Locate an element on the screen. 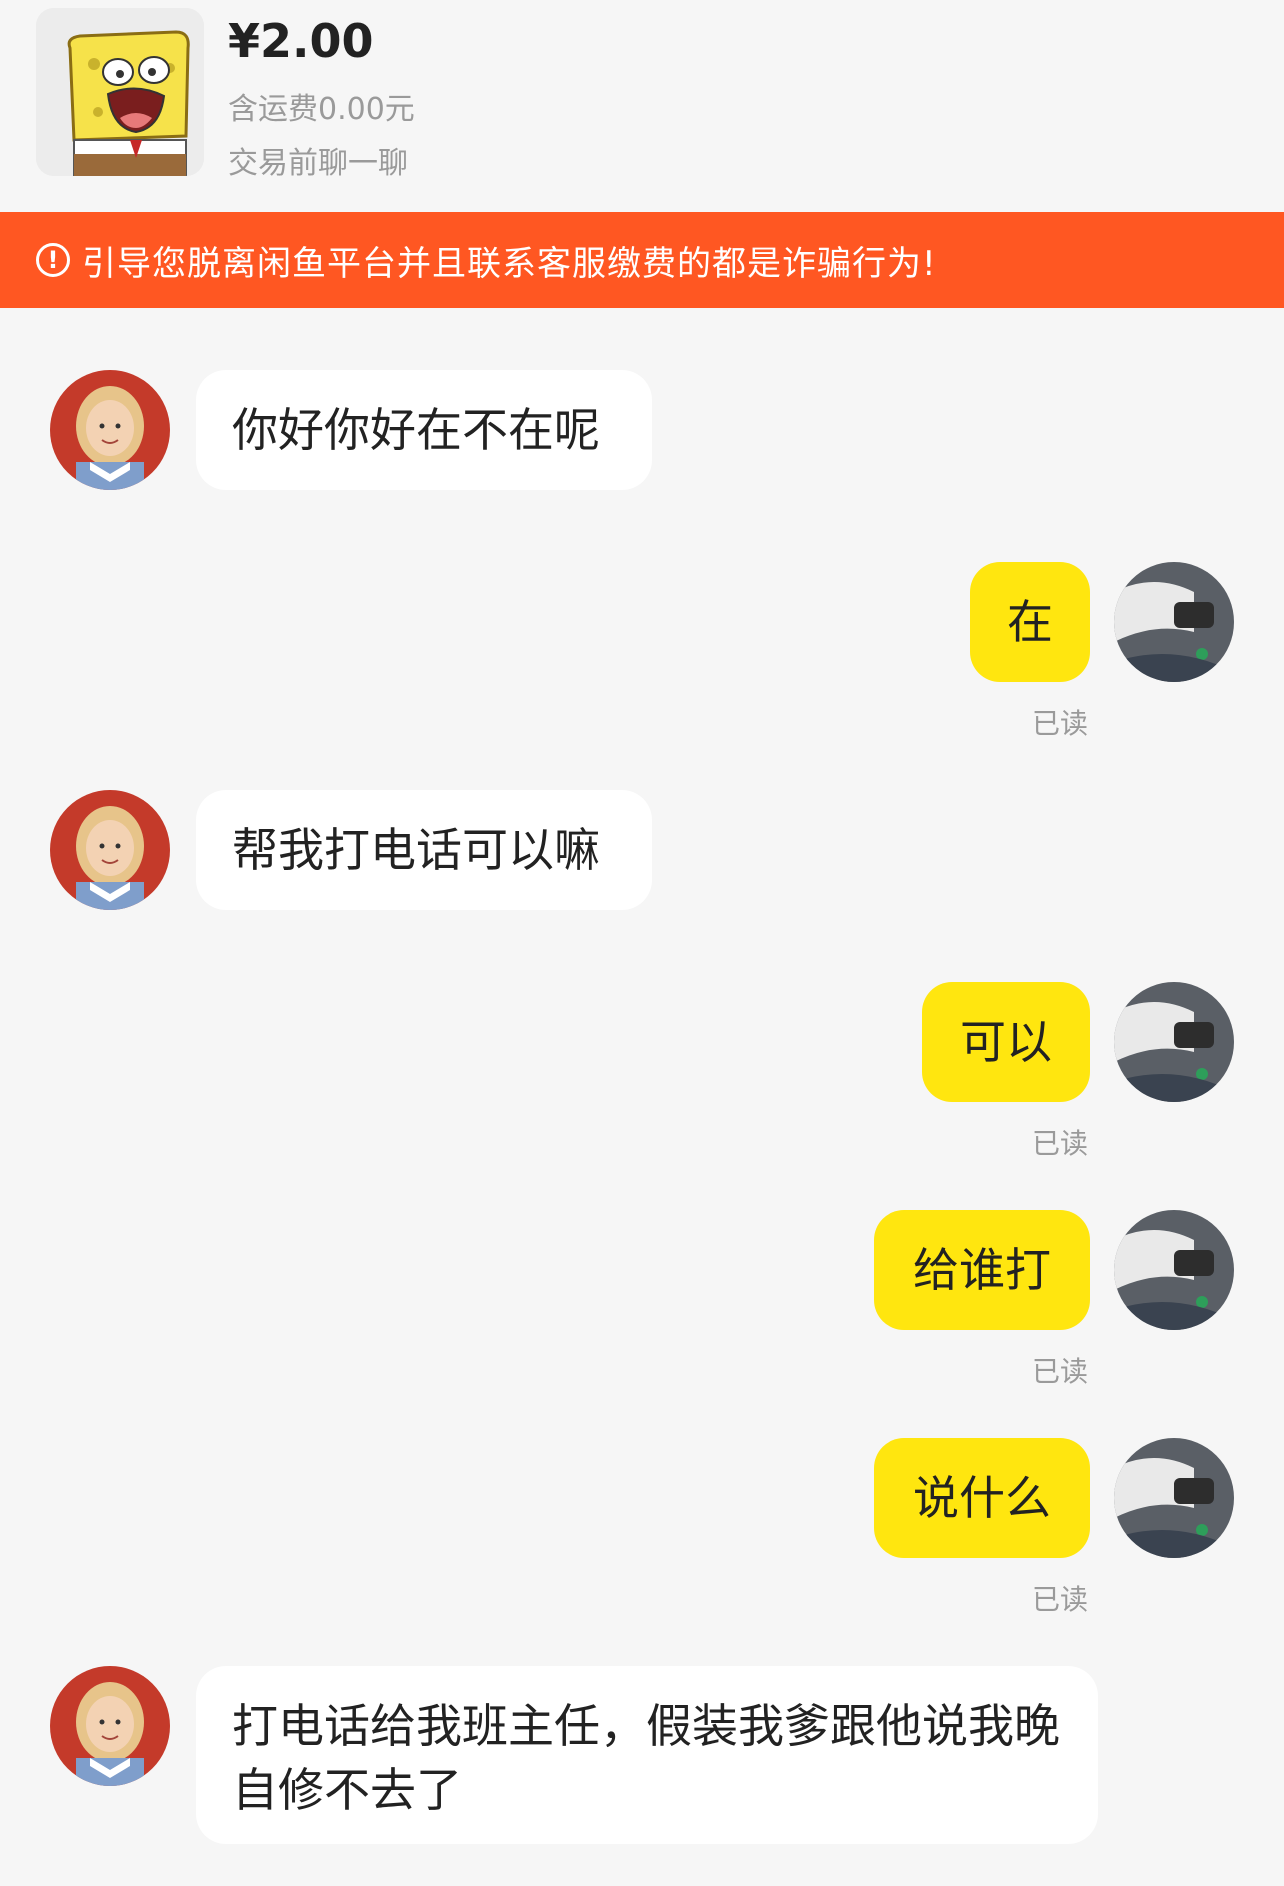 The width and height of the screenshot is (1284, 1886). product-price: ¥2.00 is located at coordinates (301, 41).